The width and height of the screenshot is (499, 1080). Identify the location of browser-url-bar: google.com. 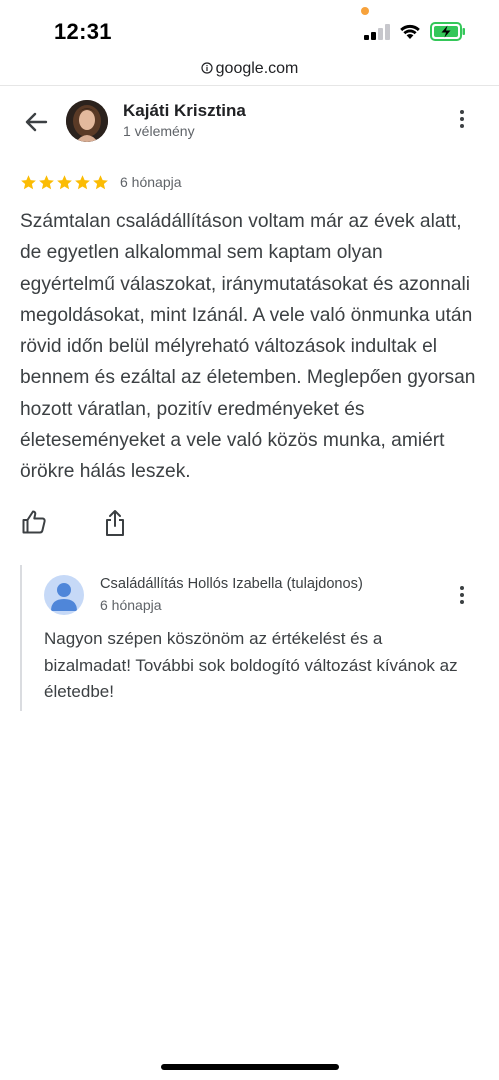
(249, 72).